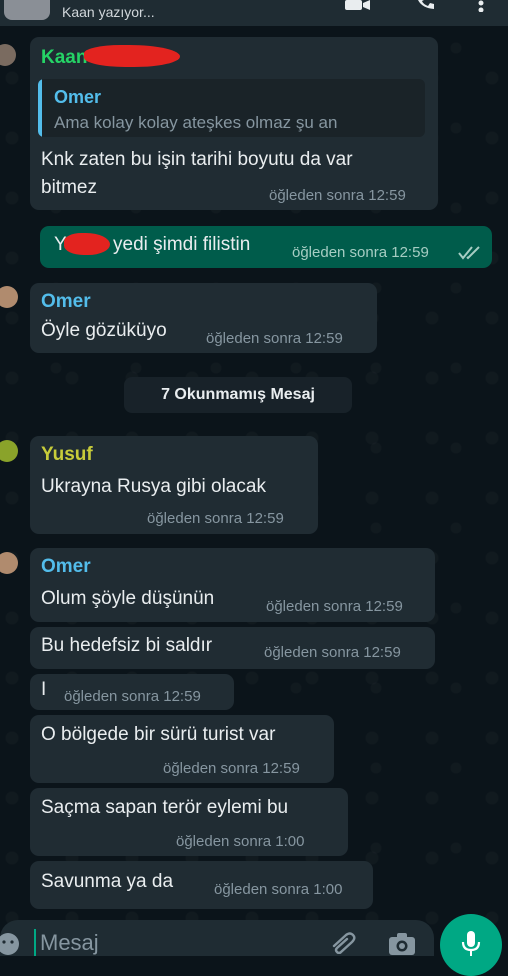  I want to click on message-text: O bölgede bir sürü turist var, so click(158, 734).